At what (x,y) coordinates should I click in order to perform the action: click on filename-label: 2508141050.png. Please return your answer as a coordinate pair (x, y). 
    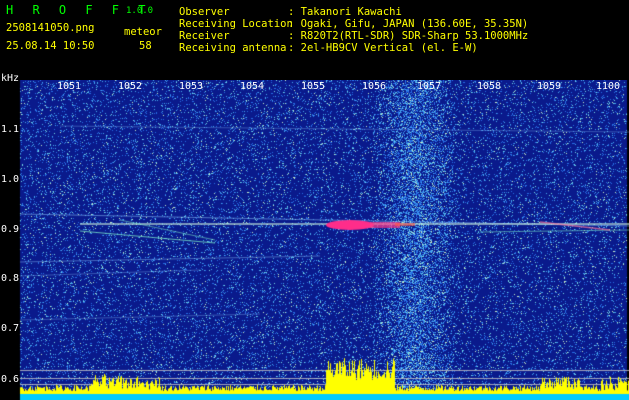
    Looking at the image, I should click on (50, 28).